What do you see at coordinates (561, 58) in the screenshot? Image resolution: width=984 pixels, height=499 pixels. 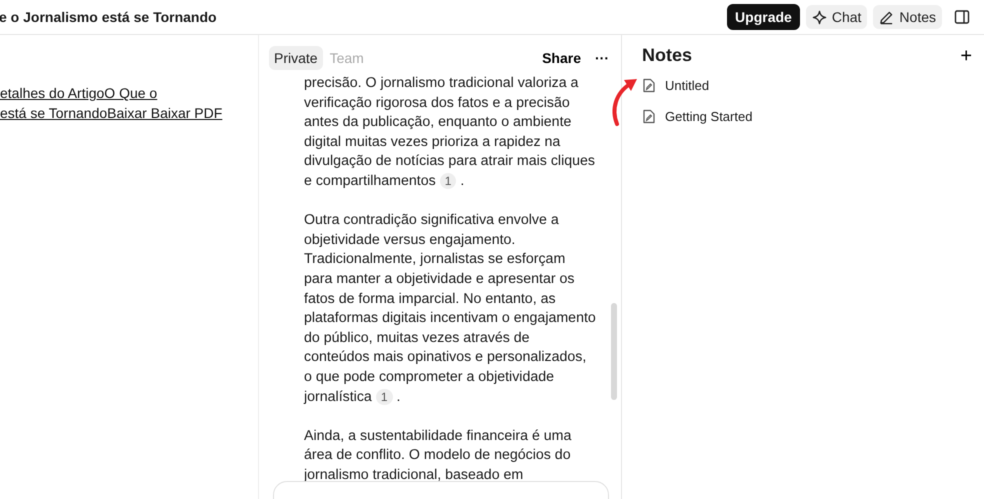 I see `share-button: Share` at bounding box center [561, 58].